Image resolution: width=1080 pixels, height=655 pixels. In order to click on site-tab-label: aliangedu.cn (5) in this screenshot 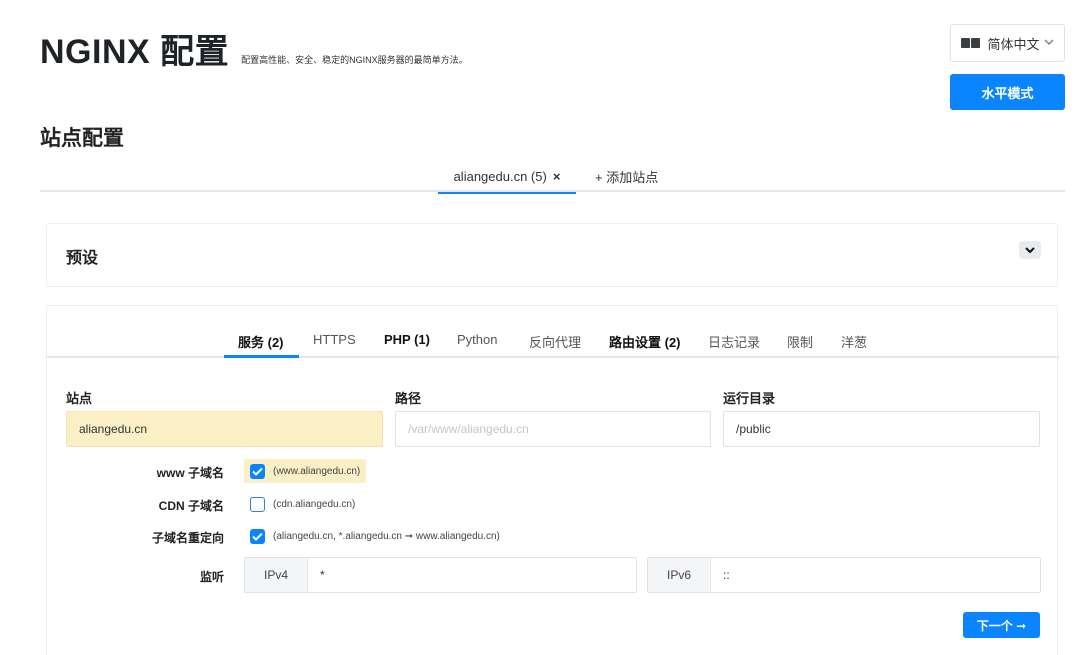, I will do `click(500, 176)`.